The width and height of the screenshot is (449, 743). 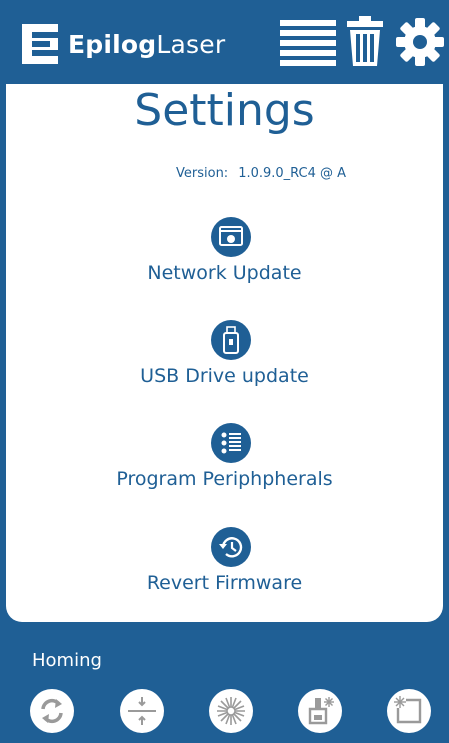 I want to click on program-peripherals-button: Program Periphpherals, so click(x=224, y=465).